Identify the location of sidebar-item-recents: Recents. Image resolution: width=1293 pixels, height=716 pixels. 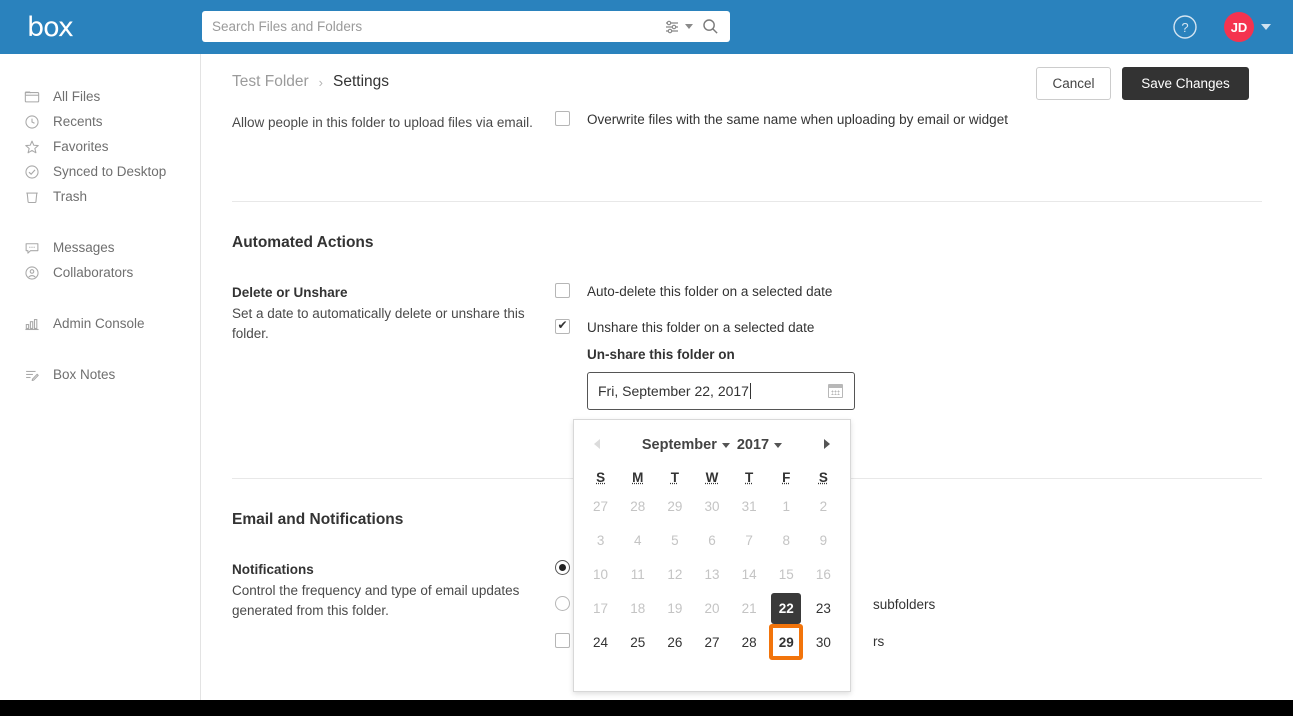
(100, 121).